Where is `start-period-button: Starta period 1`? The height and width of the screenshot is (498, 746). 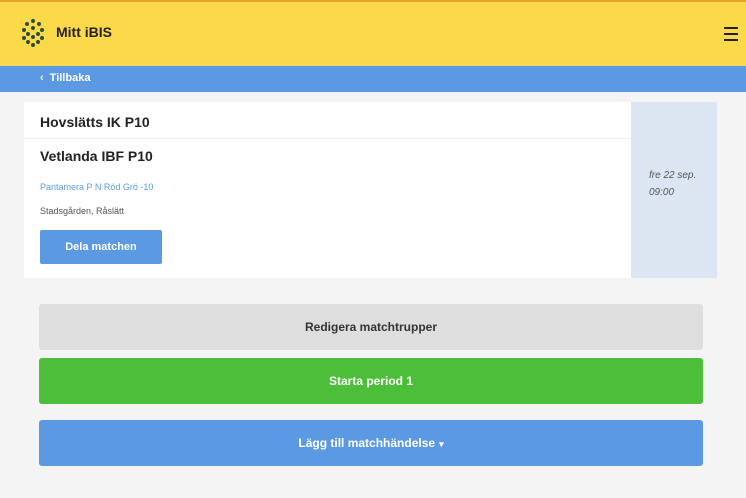
start-period-button: Starta period 1 is located at coordinates (371, 381).